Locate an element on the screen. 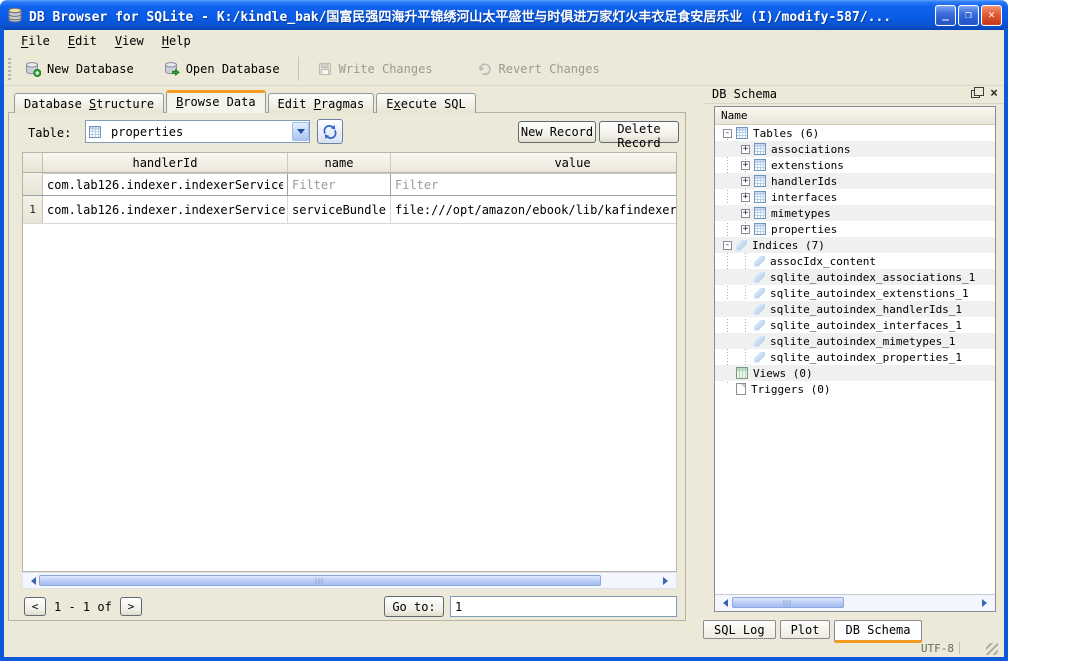  delete-record-button: Delete Record is located at coordinates (639, 135).